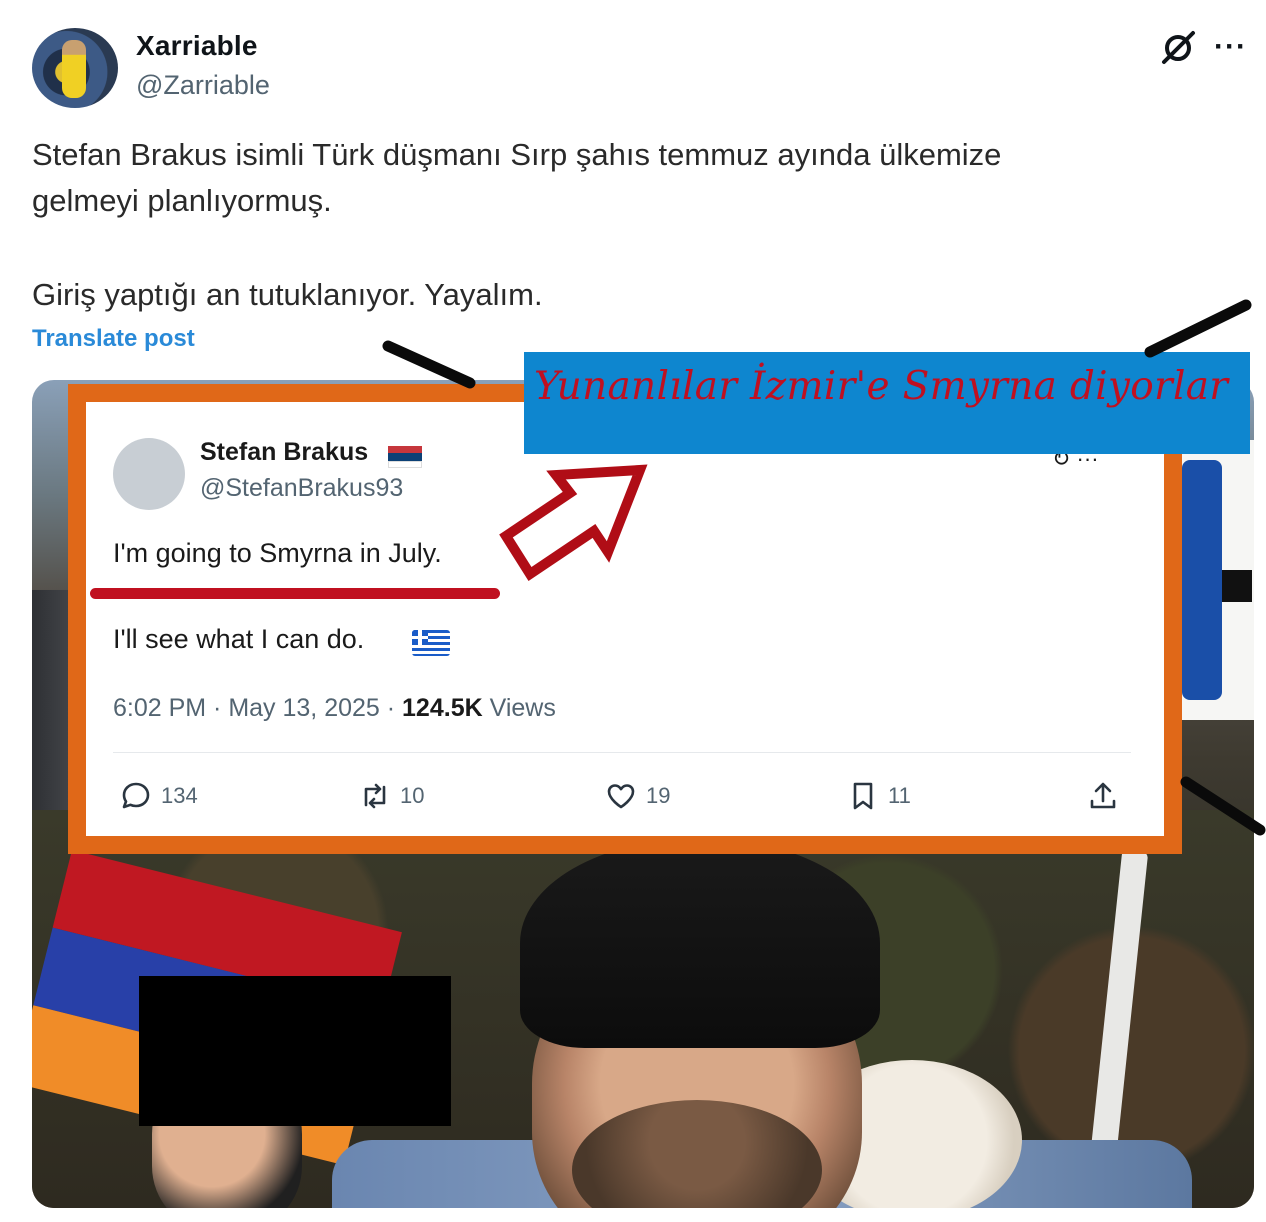  I want to click on post-text-line-2: gelmeyi planlıyormuş., so click(182, 200).